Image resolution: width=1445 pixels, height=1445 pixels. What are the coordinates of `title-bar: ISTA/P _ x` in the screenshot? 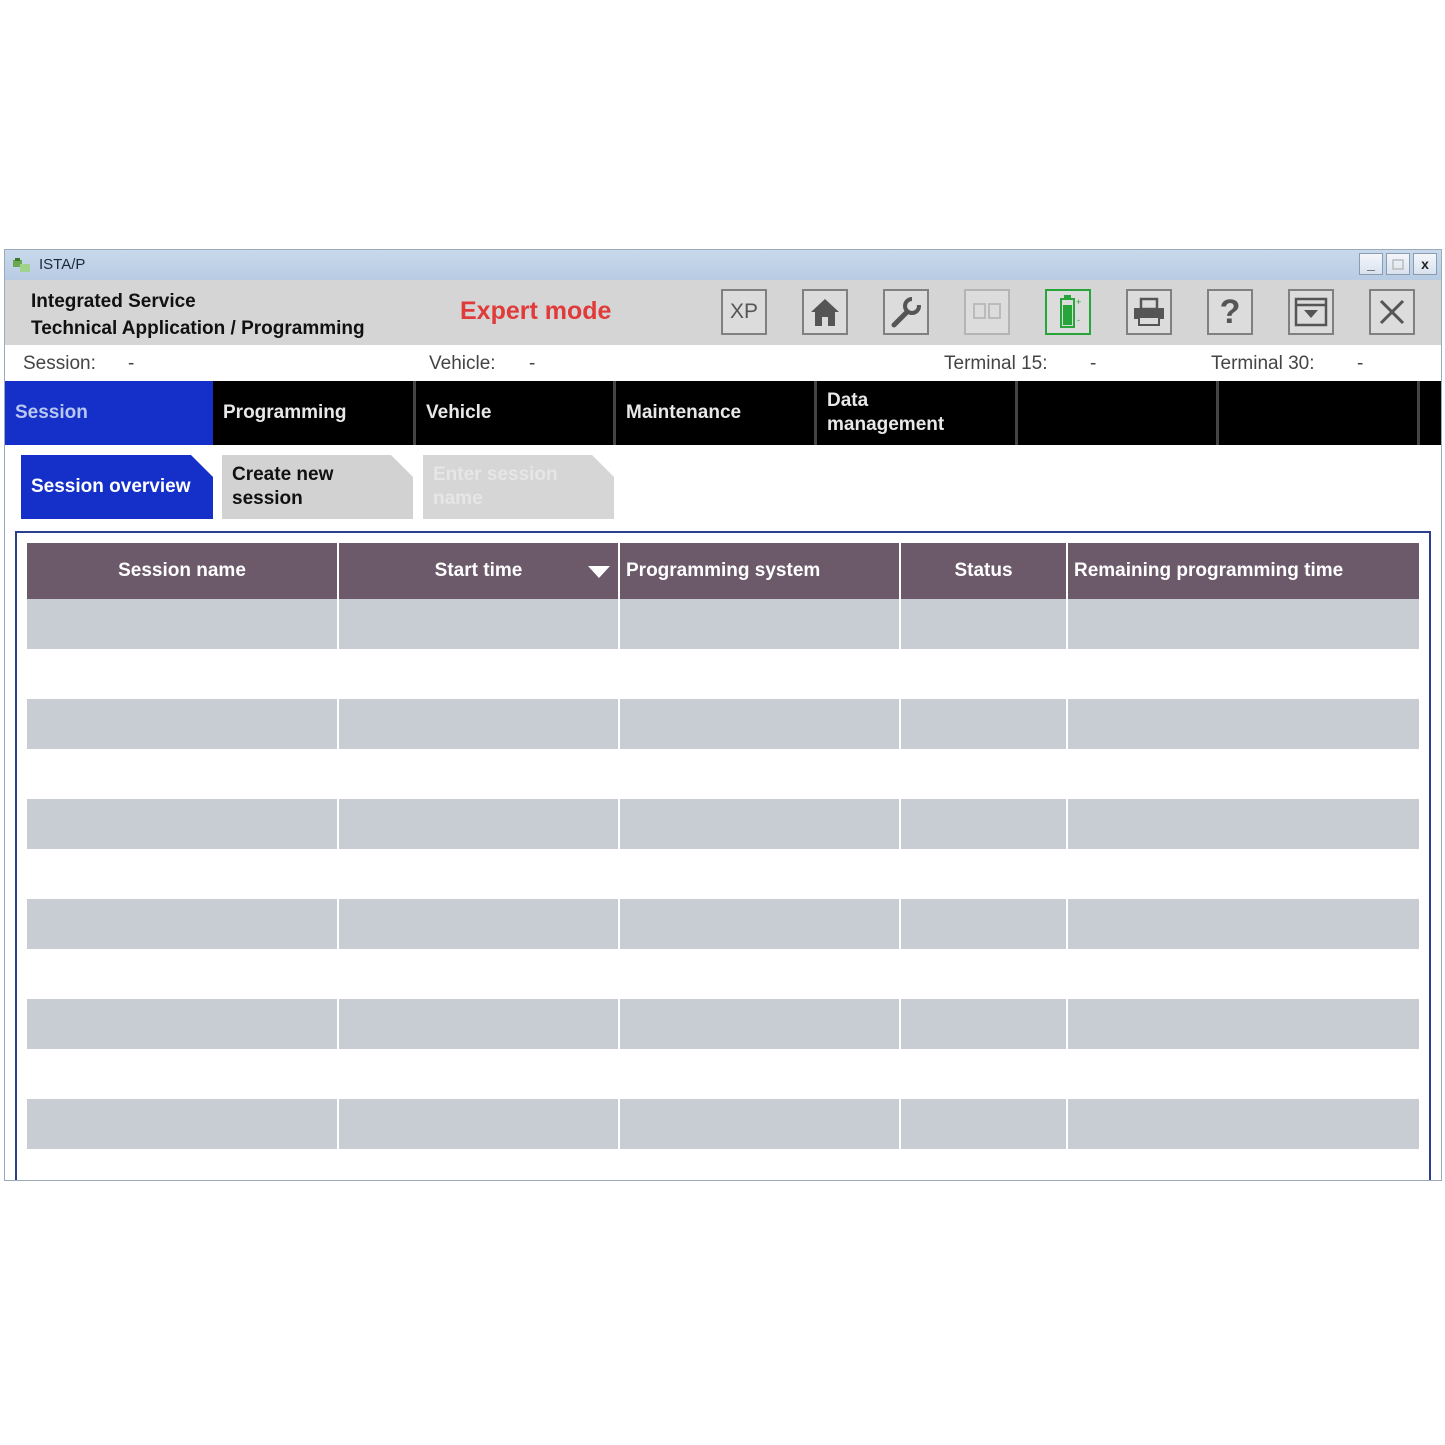 It's located at (723, 265).